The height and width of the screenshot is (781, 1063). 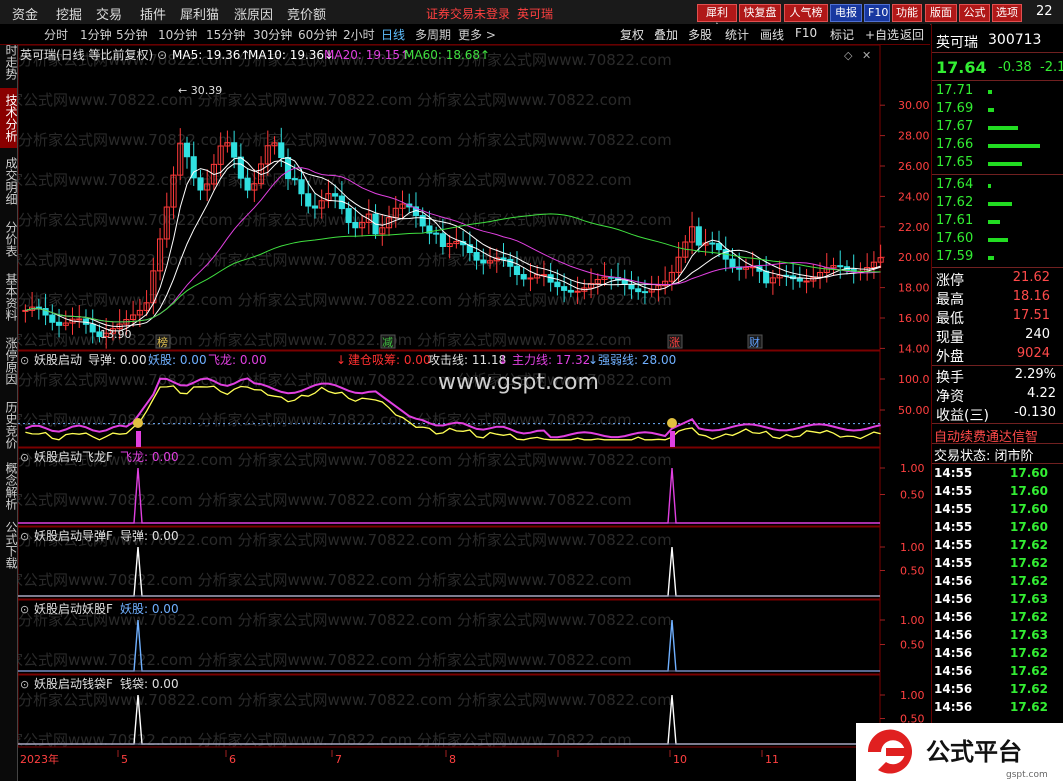 I want to click on ask-price-1: 17.69, so click(x=955, y=108).